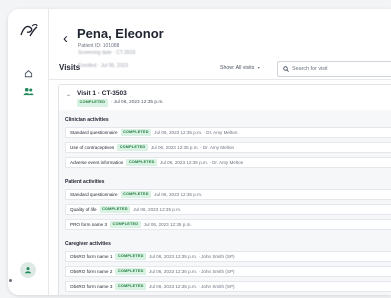 The image size is (391, 298). What do you see at coordinates (28, 91) in the screenshot?
I see `people-icon` at bounding box center [28, 91].